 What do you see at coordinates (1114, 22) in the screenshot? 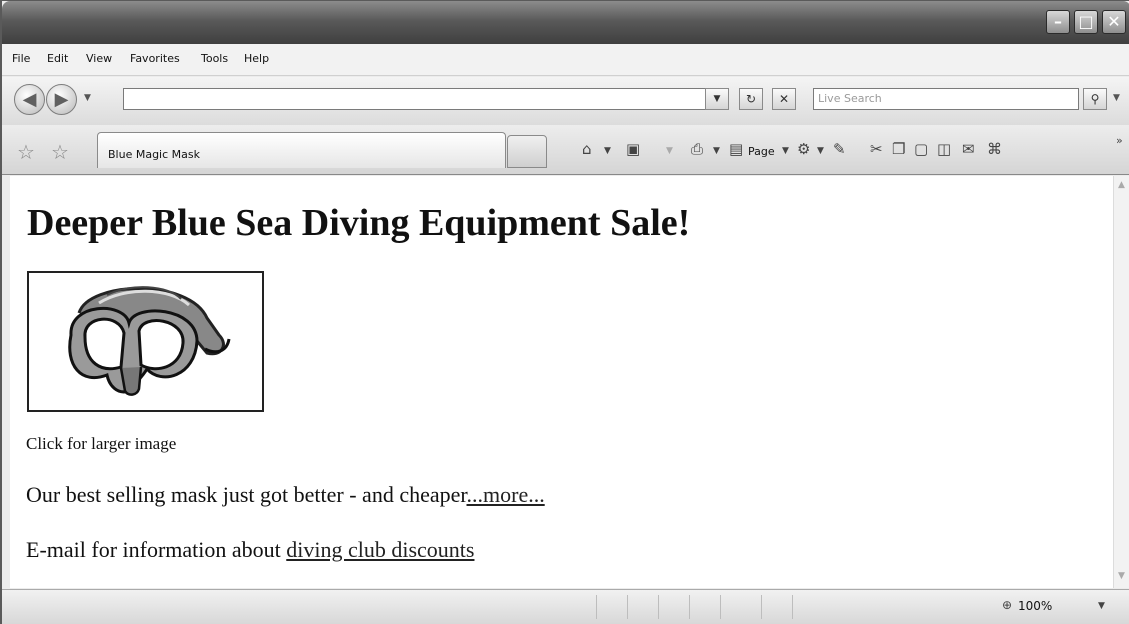
I see `close-icon: ✕` at bounding box center [1114, 22].